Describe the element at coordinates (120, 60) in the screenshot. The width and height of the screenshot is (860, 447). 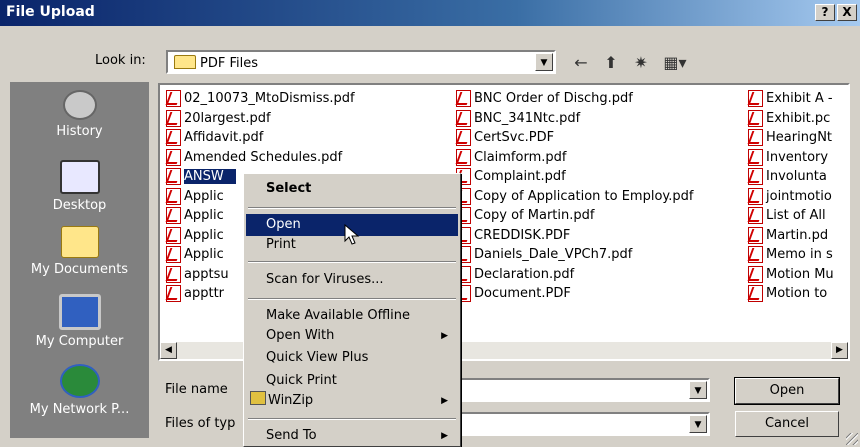
I see `look-in-label: Look in:` at that location.